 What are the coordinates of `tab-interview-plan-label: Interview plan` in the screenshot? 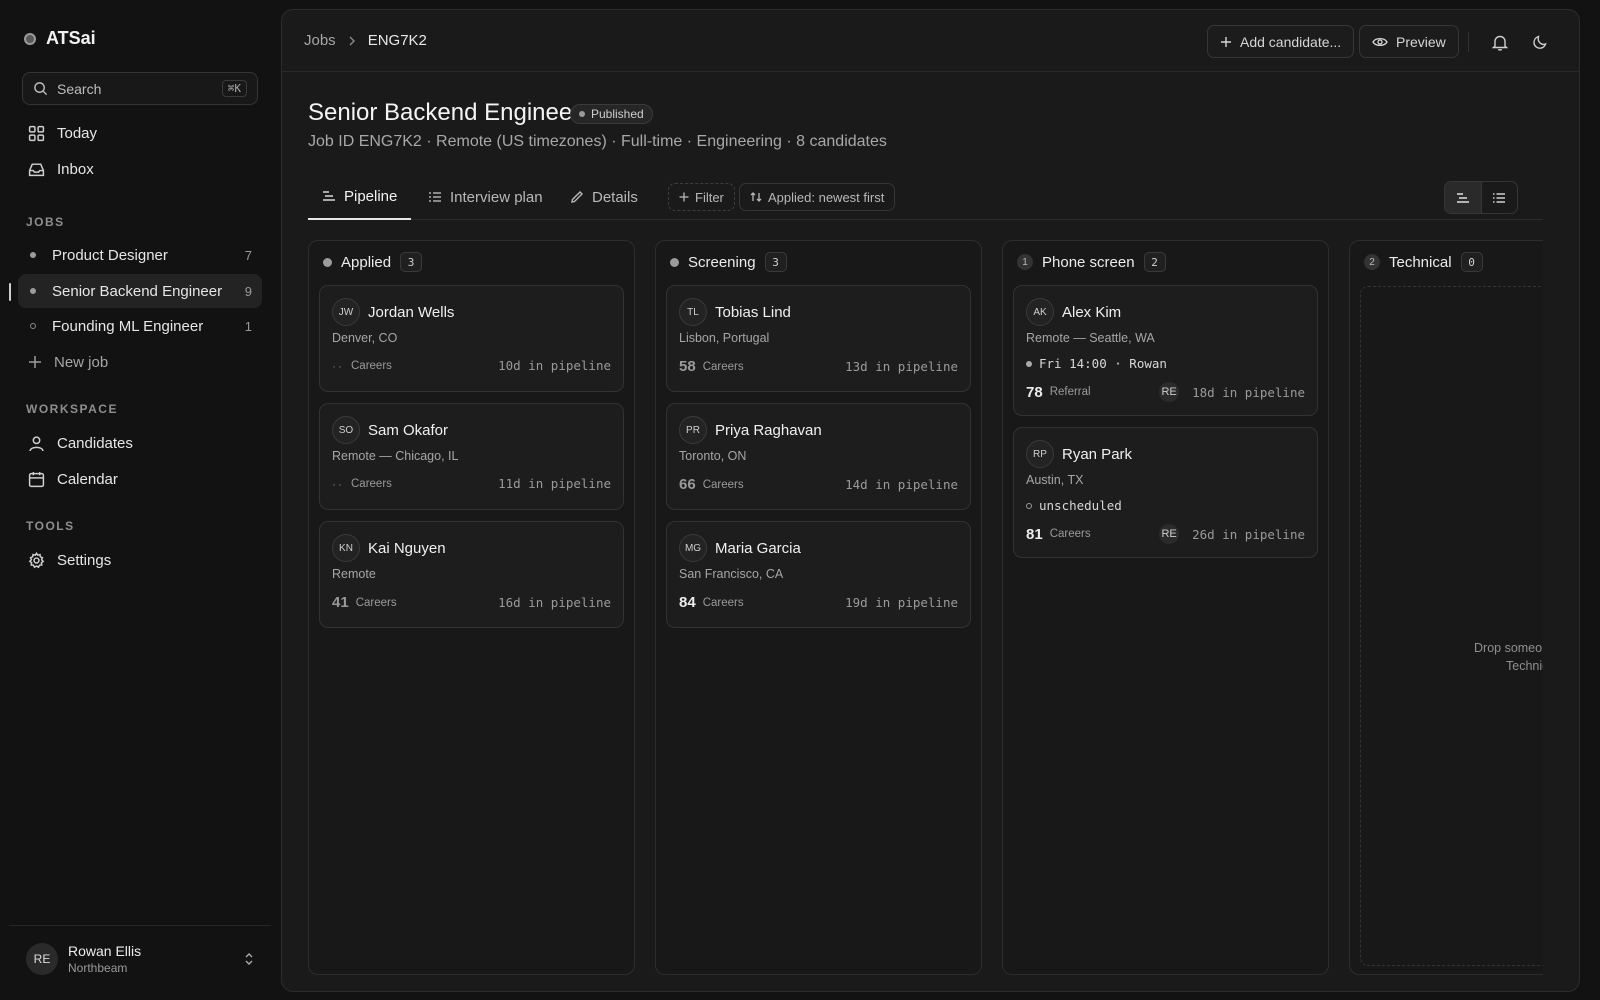 It's located at (496, 197).